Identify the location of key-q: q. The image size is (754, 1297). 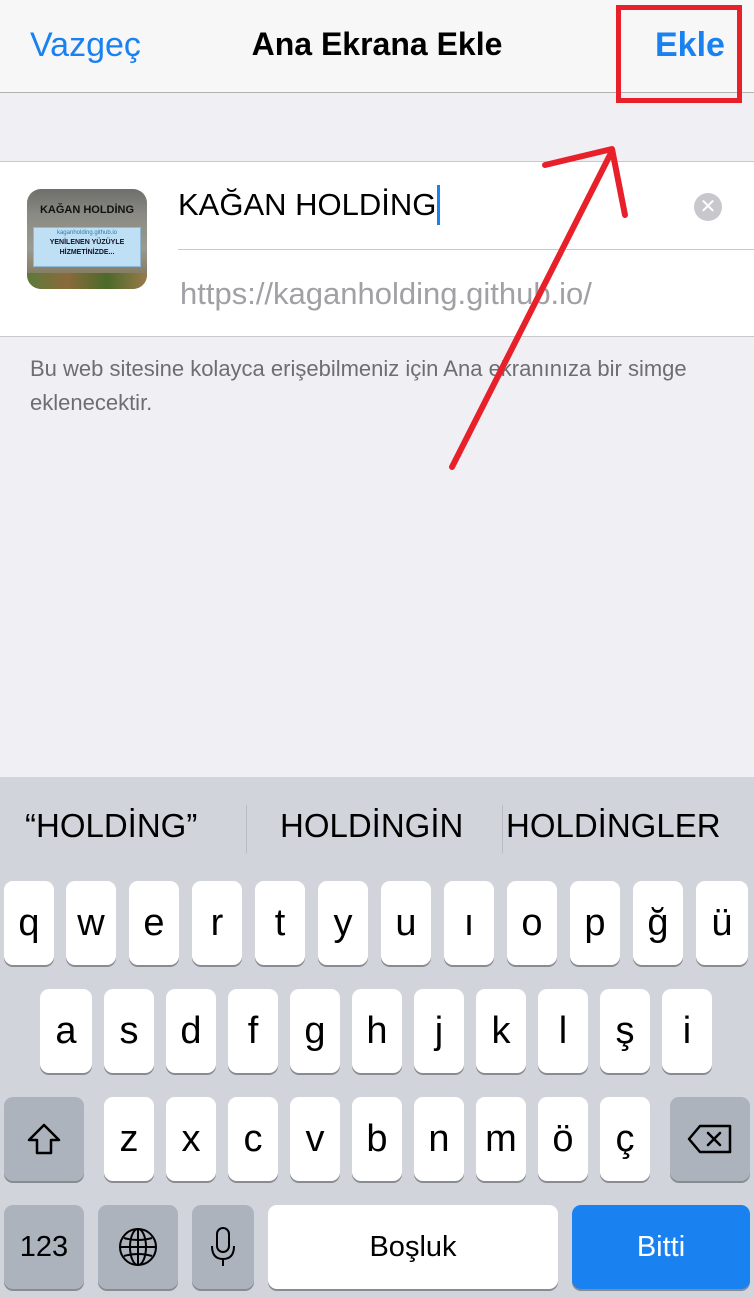
(29, 923).